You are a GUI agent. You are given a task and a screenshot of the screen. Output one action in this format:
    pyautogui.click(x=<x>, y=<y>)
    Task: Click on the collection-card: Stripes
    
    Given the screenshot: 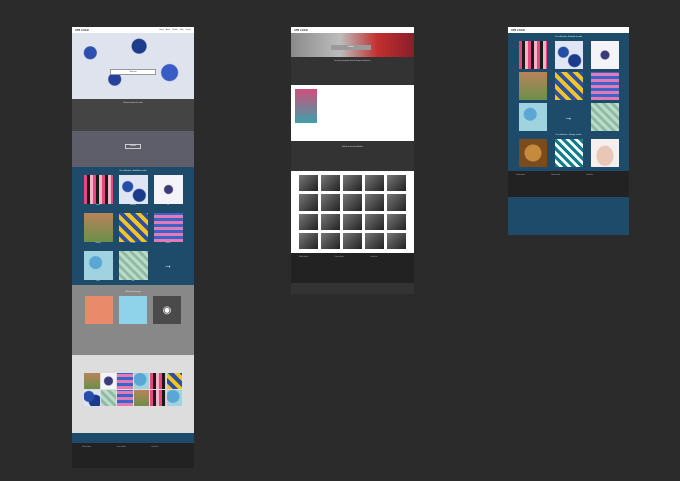 What is the action you would take?
    pyautogui.click(x=98, y=192)
    